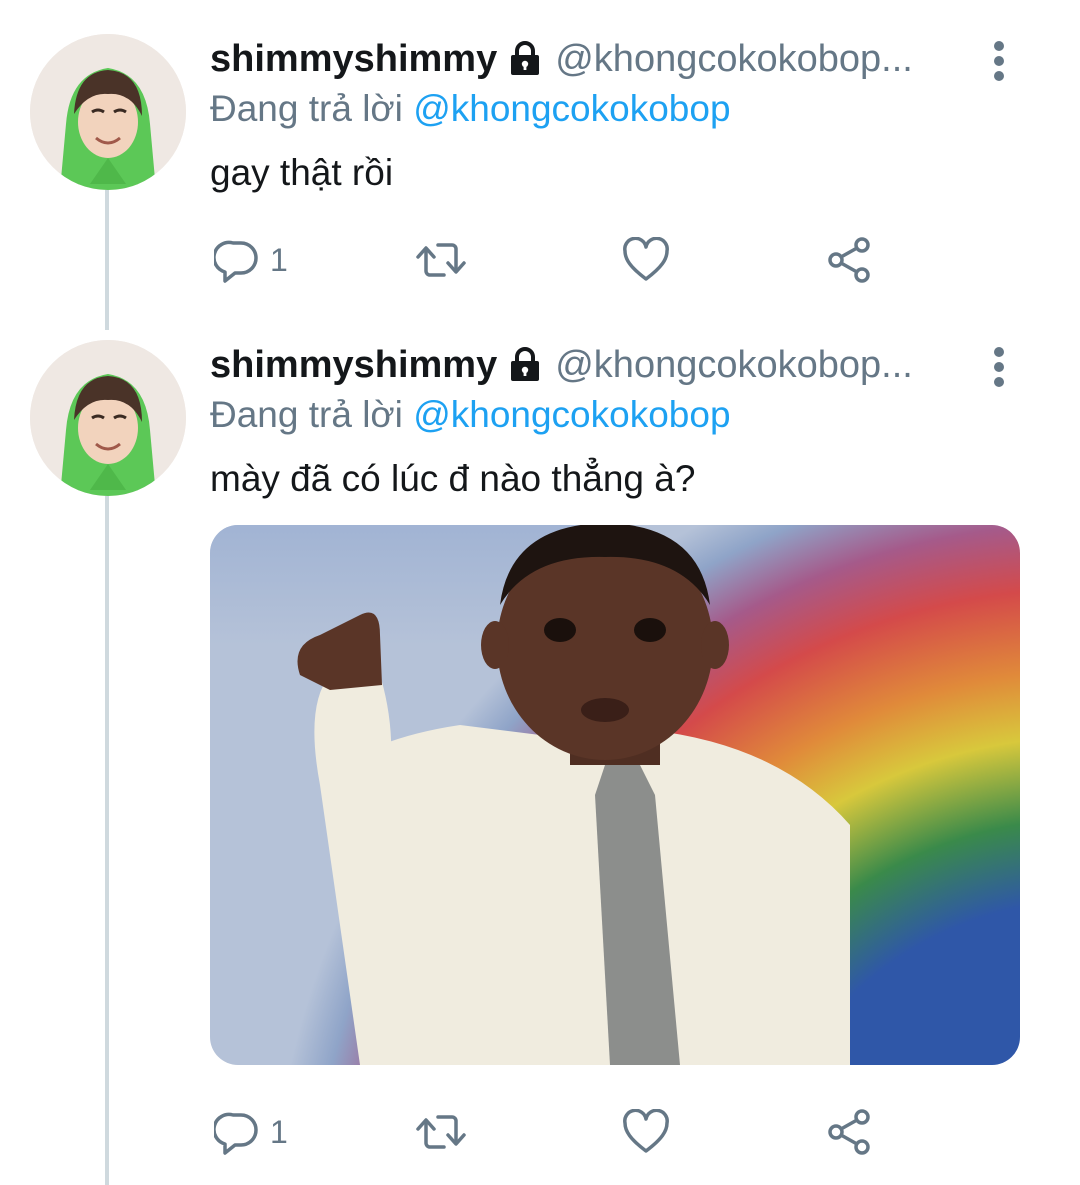 The width and height of the screenshot is (1080, 1185). I want to click on tweet-text: mày đã có lúc đ nào thẳng à?, so click(453, 478).